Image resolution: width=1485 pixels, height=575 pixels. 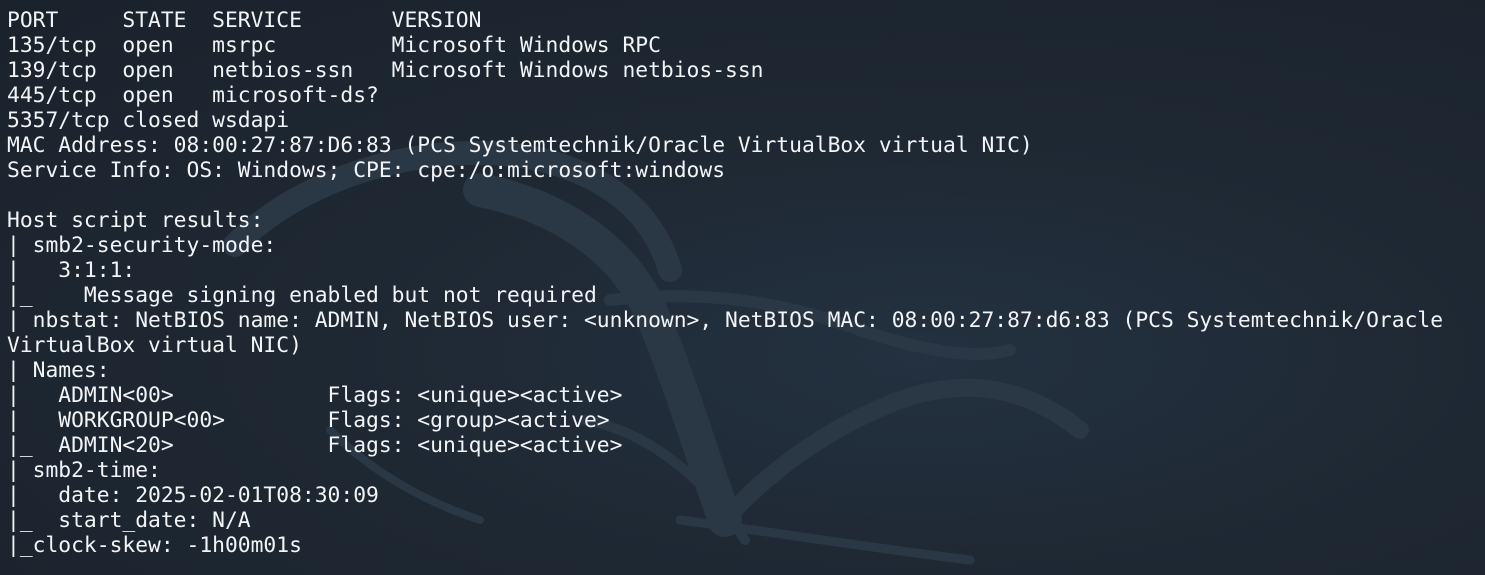 I want to click on terminal-line: | date: 2025-02-01T08:30:09, so click(x=193, y=495).